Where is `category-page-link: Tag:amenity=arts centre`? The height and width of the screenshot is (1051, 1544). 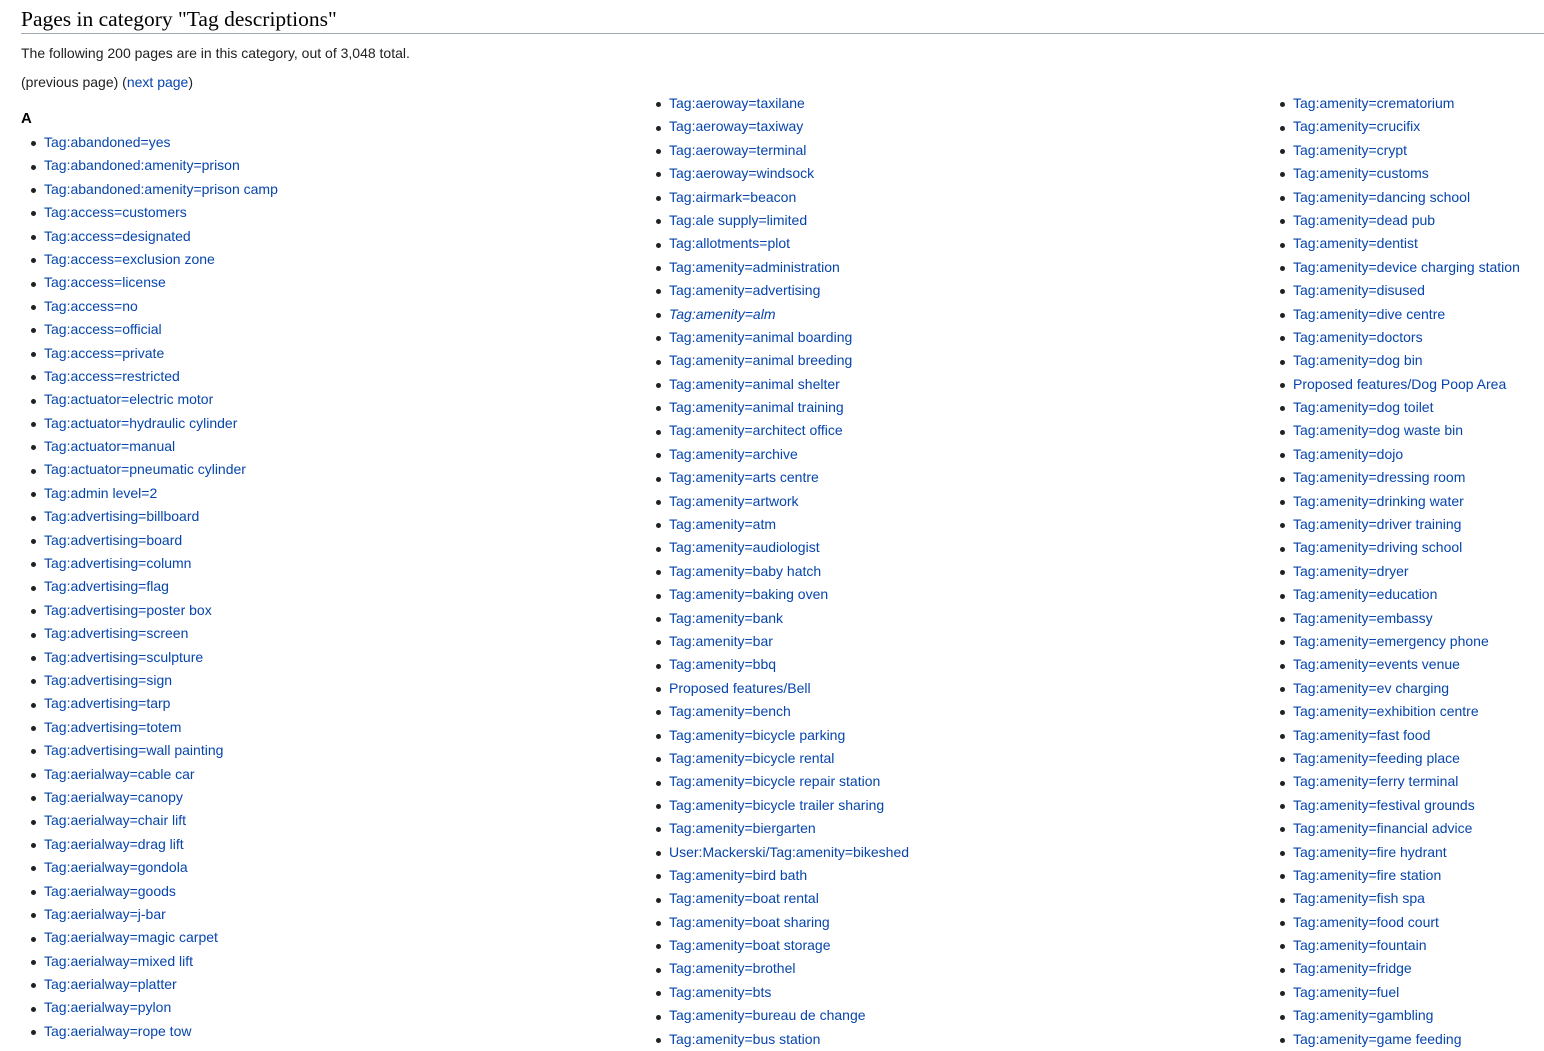 category-page-link: Tag:amenity=arts centre is located at coordinates (744, 477).